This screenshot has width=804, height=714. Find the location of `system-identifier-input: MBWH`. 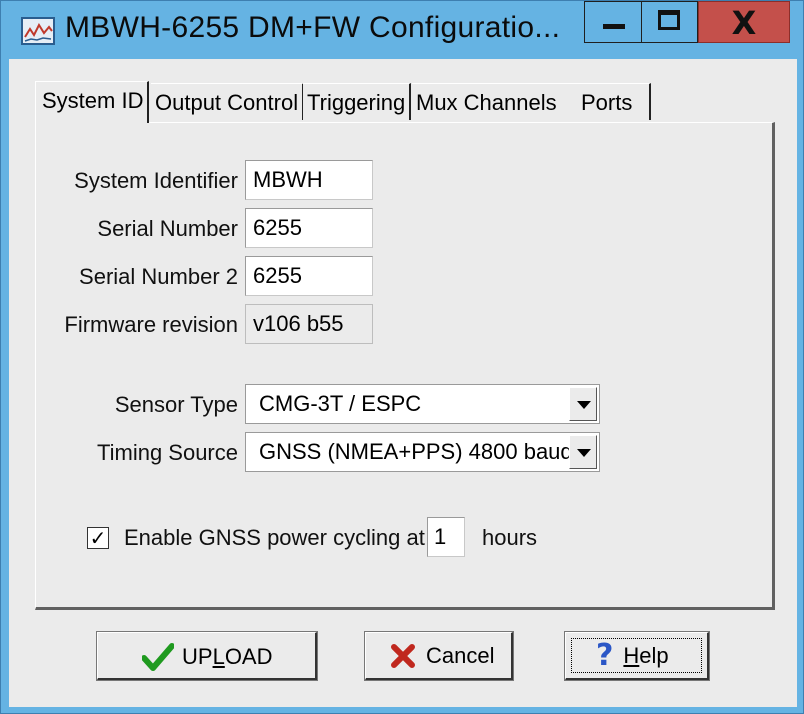

system-identifier-input: MBWH is located at coordinates (309, 180).